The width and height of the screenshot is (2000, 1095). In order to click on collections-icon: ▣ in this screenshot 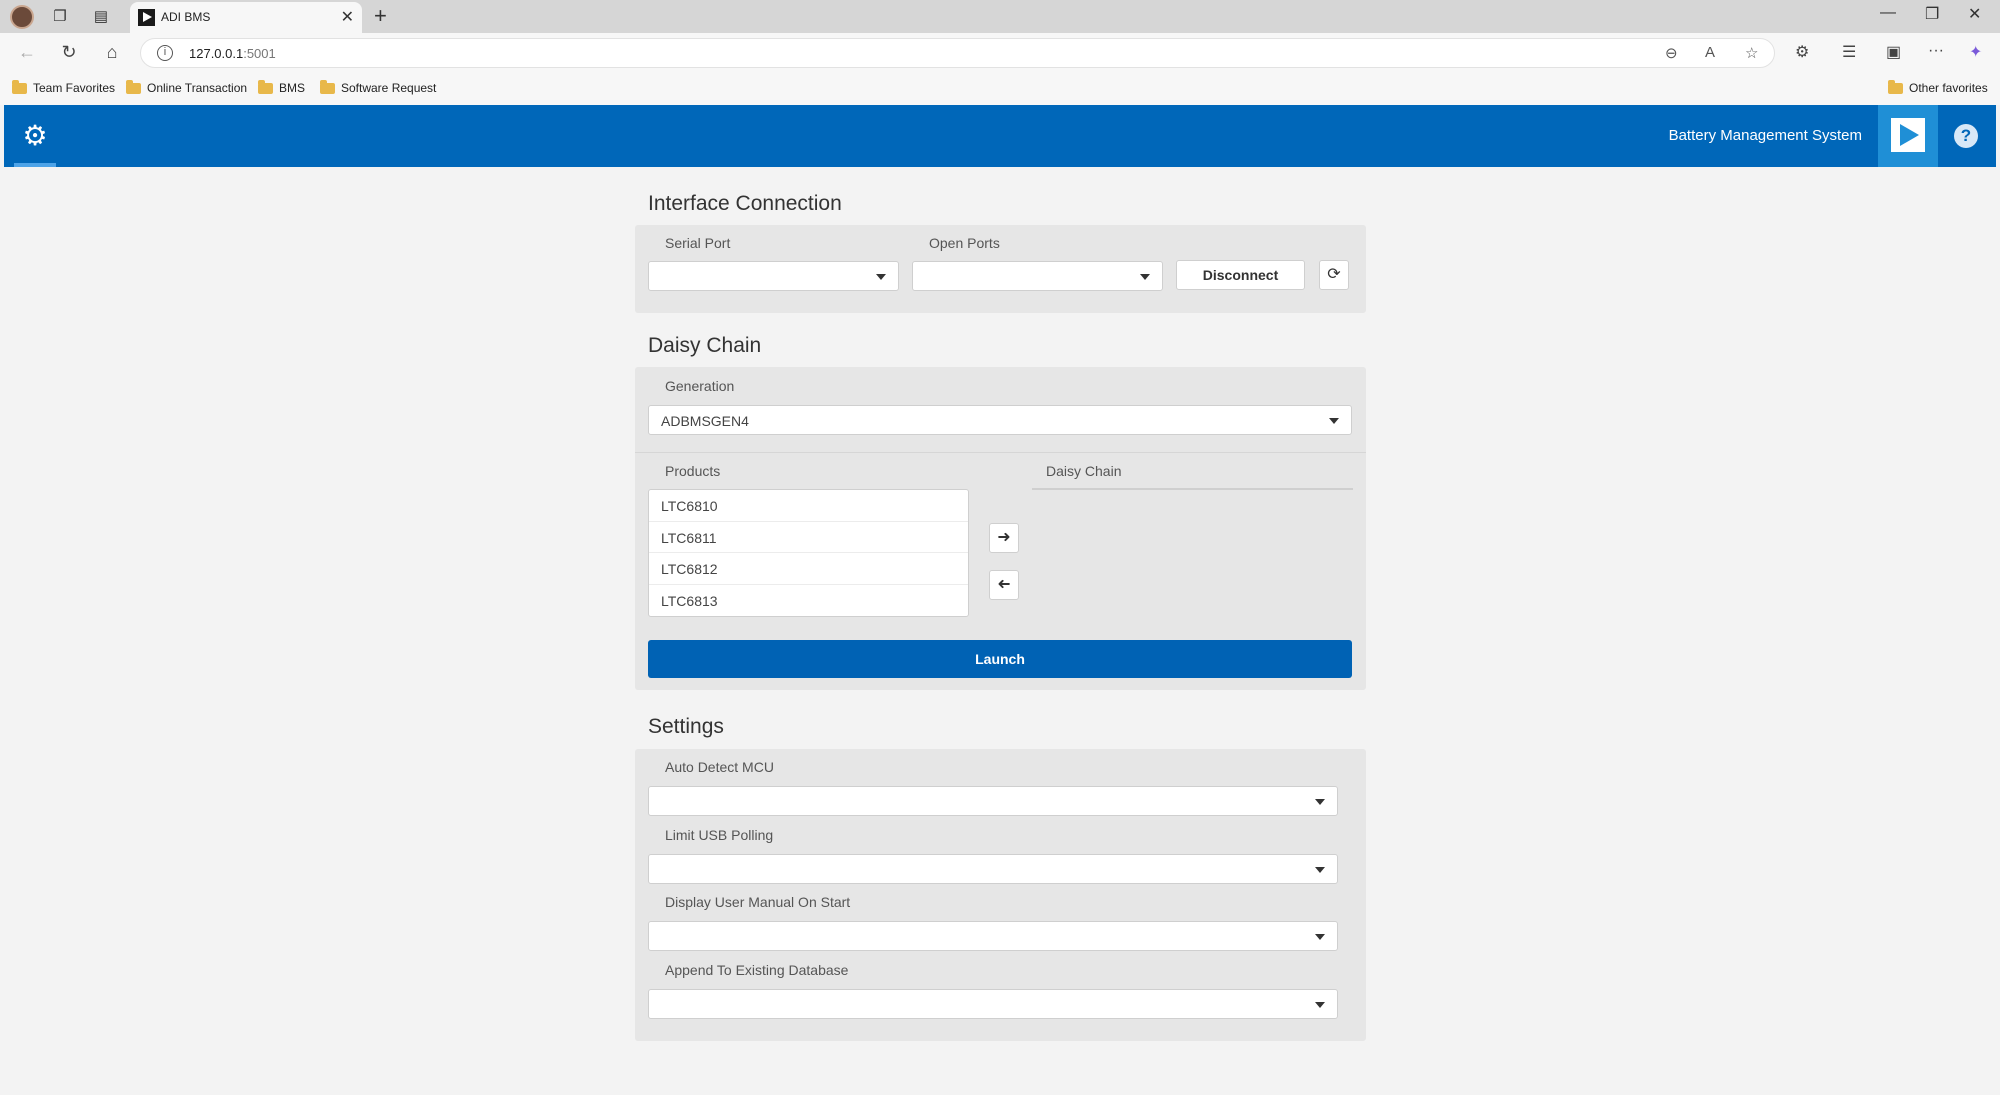, I will do `click(1893, 52)`.